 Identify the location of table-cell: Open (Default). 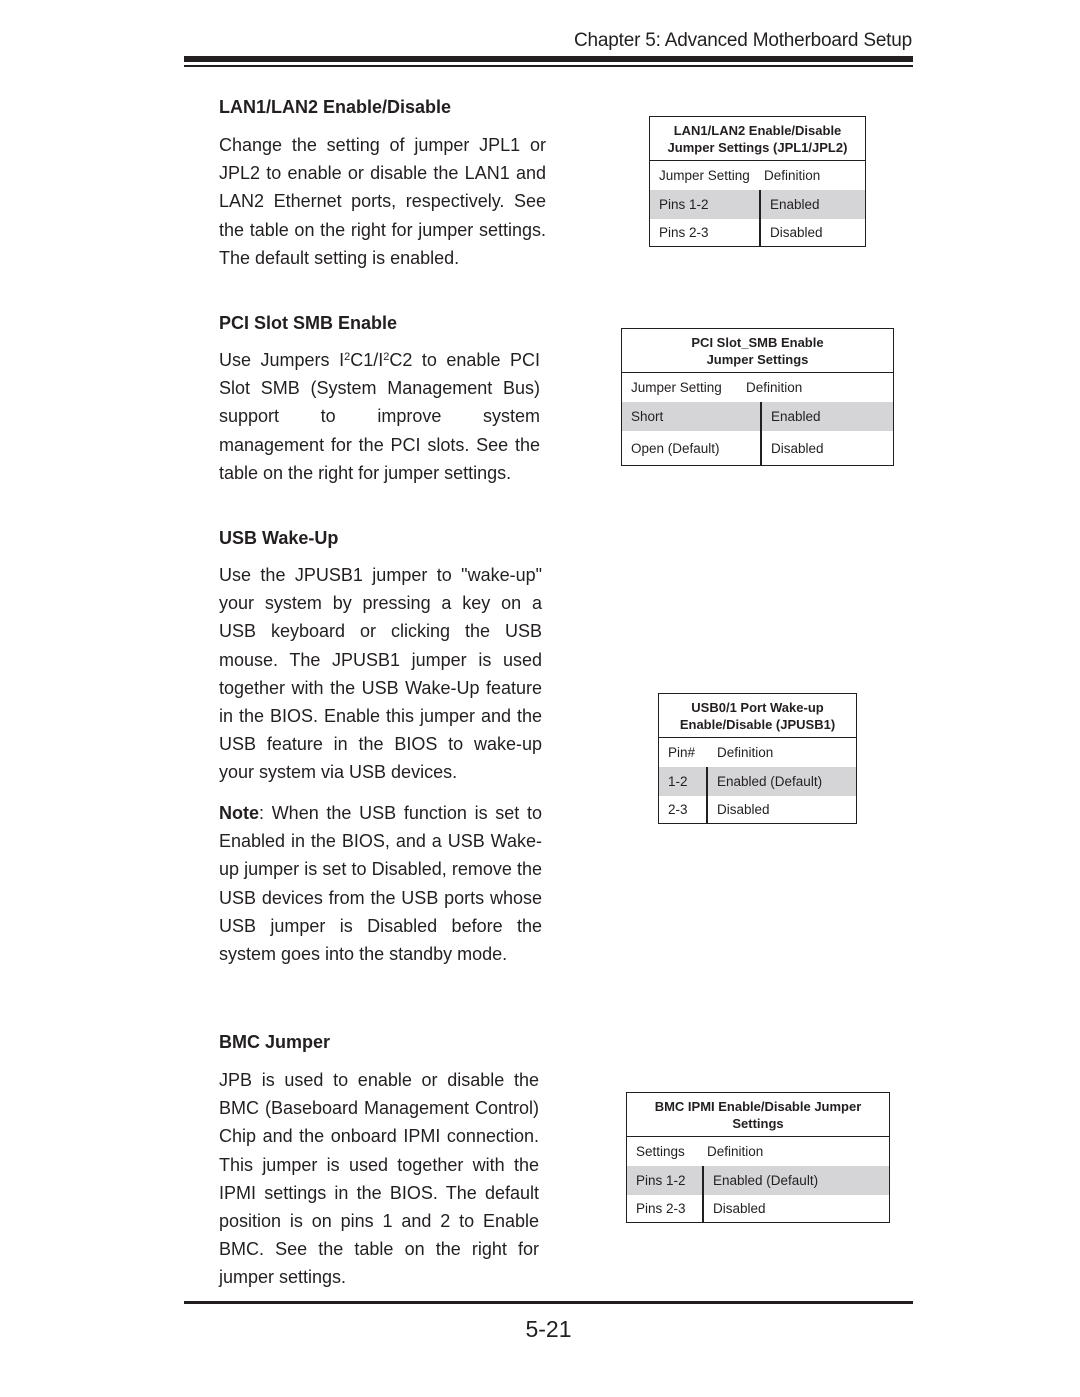
(692, 448).